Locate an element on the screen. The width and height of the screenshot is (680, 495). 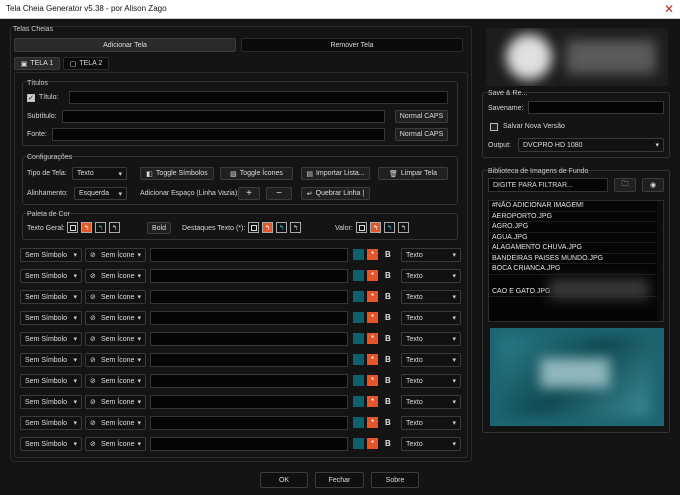
list-item: AEROPORTO.JPG is located at coordinates (576, 217).